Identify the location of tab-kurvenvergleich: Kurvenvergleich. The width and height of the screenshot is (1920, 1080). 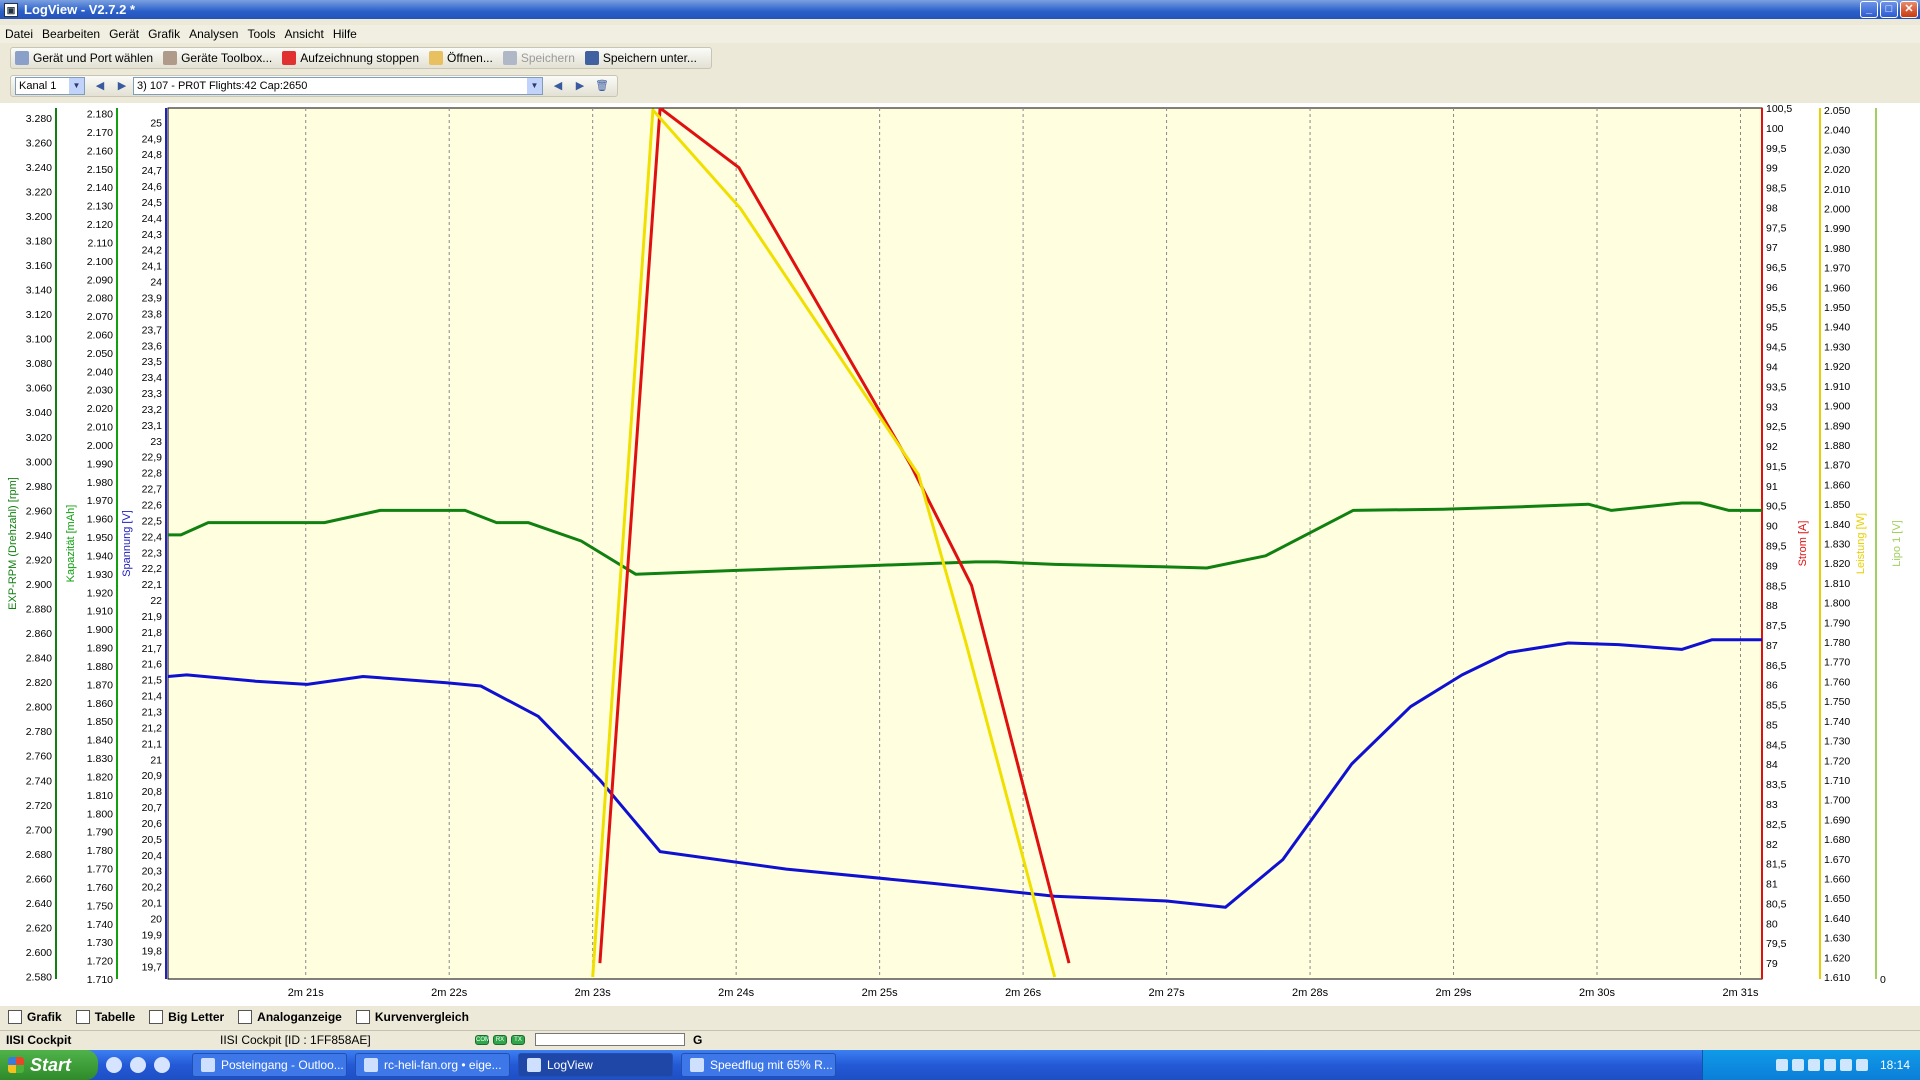
(412, 1017).